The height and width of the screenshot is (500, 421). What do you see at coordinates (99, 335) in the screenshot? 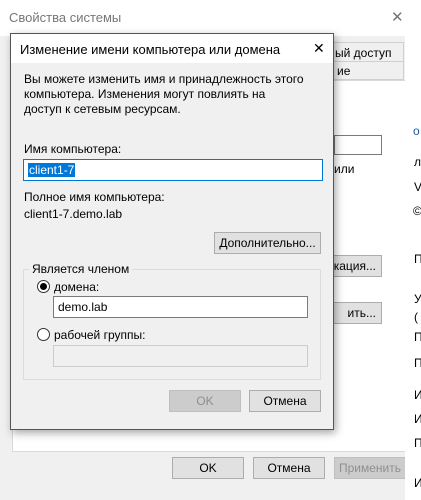
I see `workgroup-radio-label: рабочей группы:` at bounding box center [99, 335].